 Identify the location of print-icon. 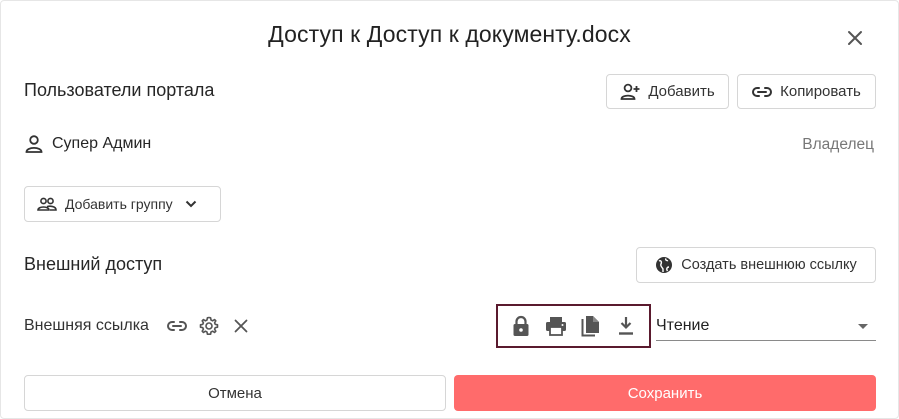
(556, 326).